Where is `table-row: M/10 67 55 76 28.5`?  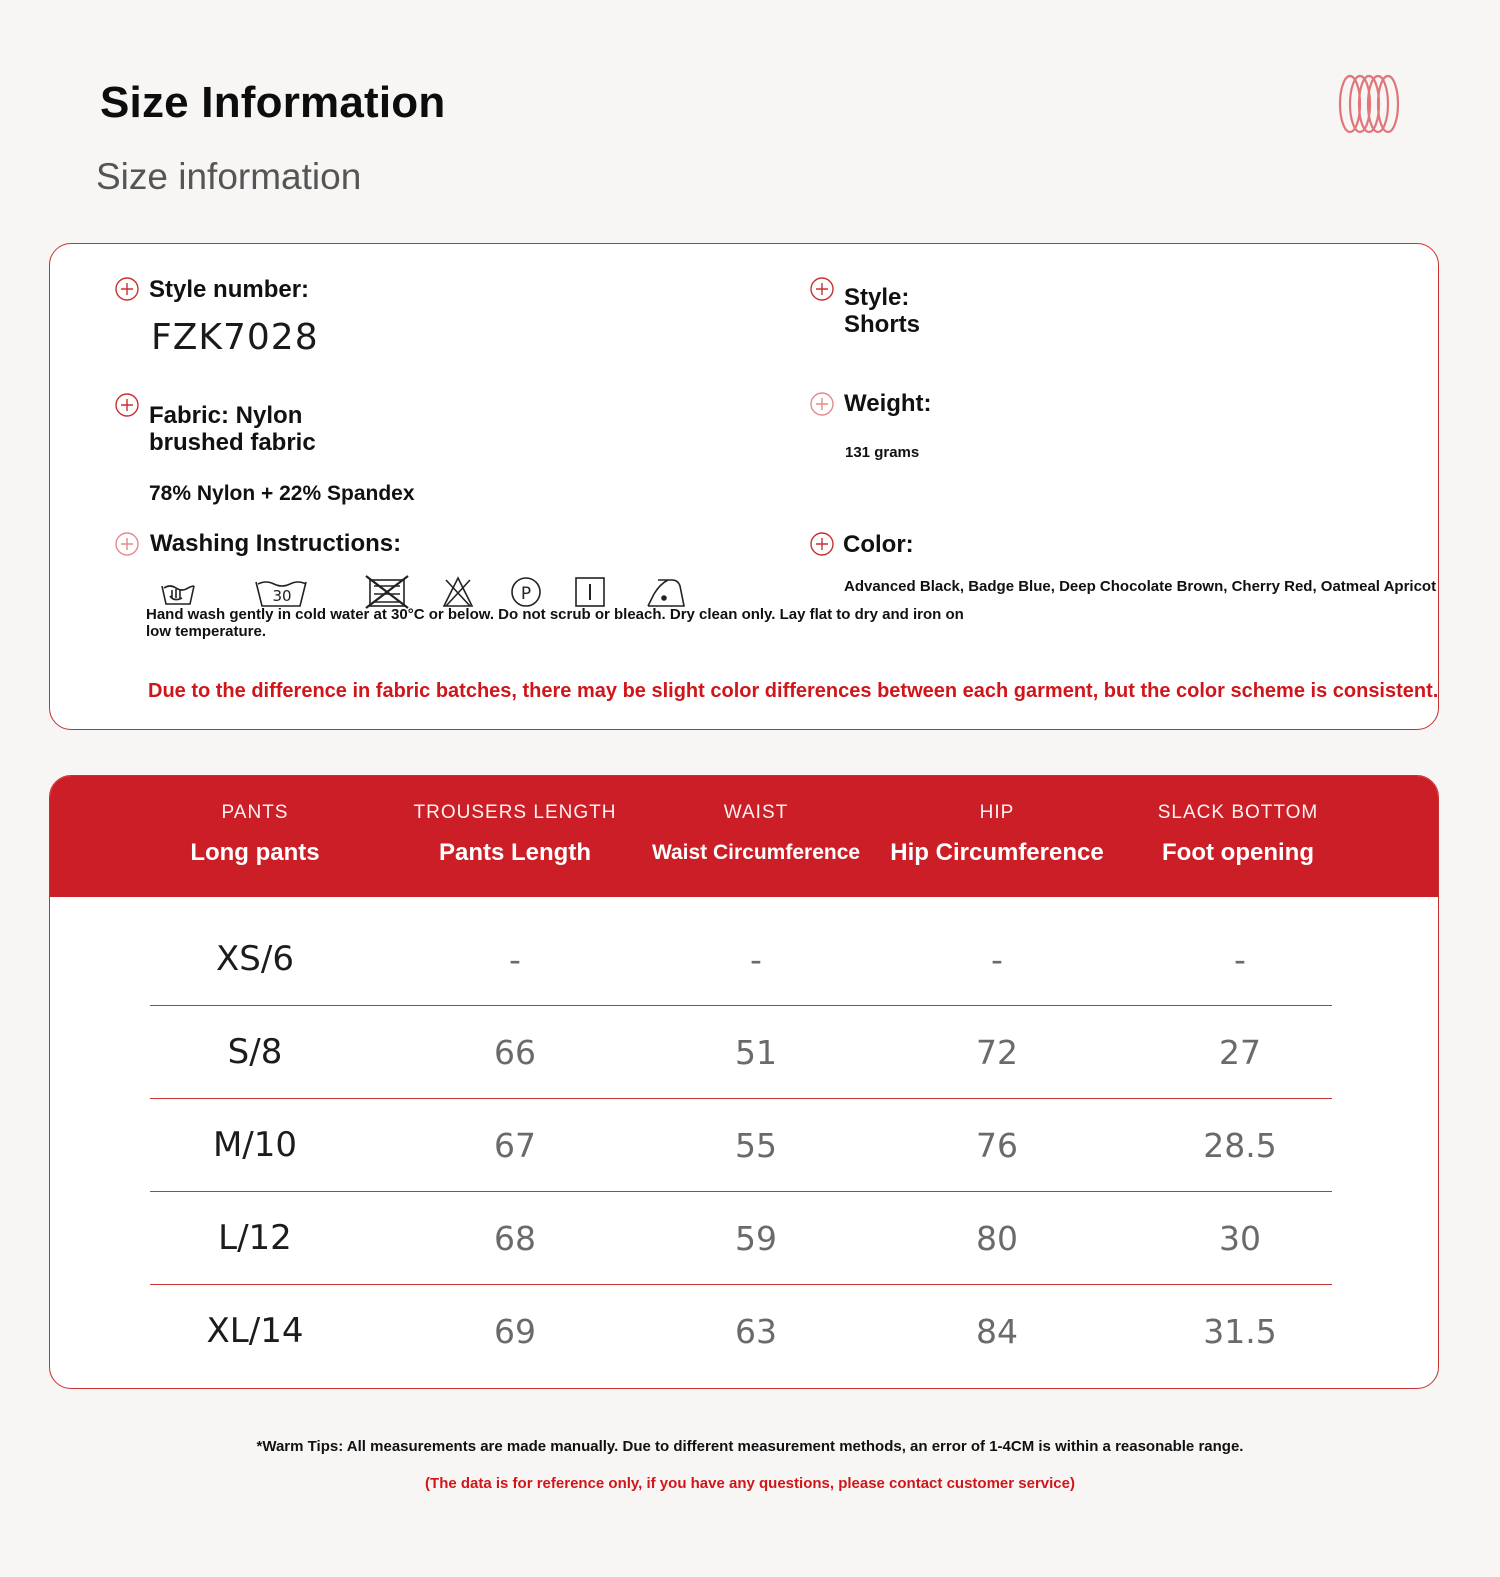 table-row: M/10 67 55 76 28.5 is located at coordinates (741, 1145).